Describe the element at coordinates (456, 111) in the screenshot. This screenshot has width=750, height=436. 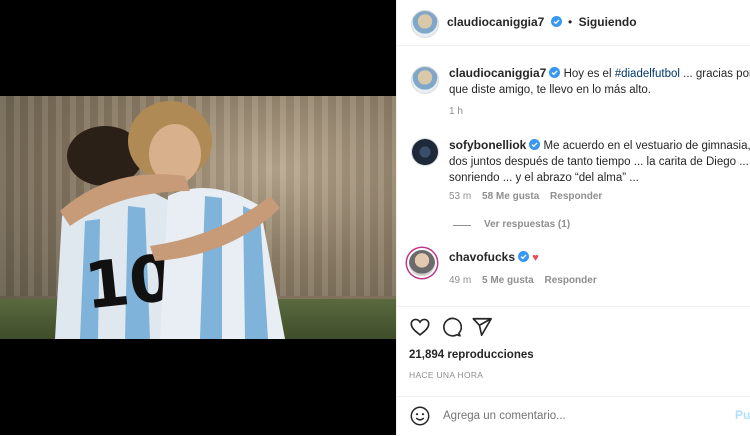
I see `caption-time: 1 h` at that location.